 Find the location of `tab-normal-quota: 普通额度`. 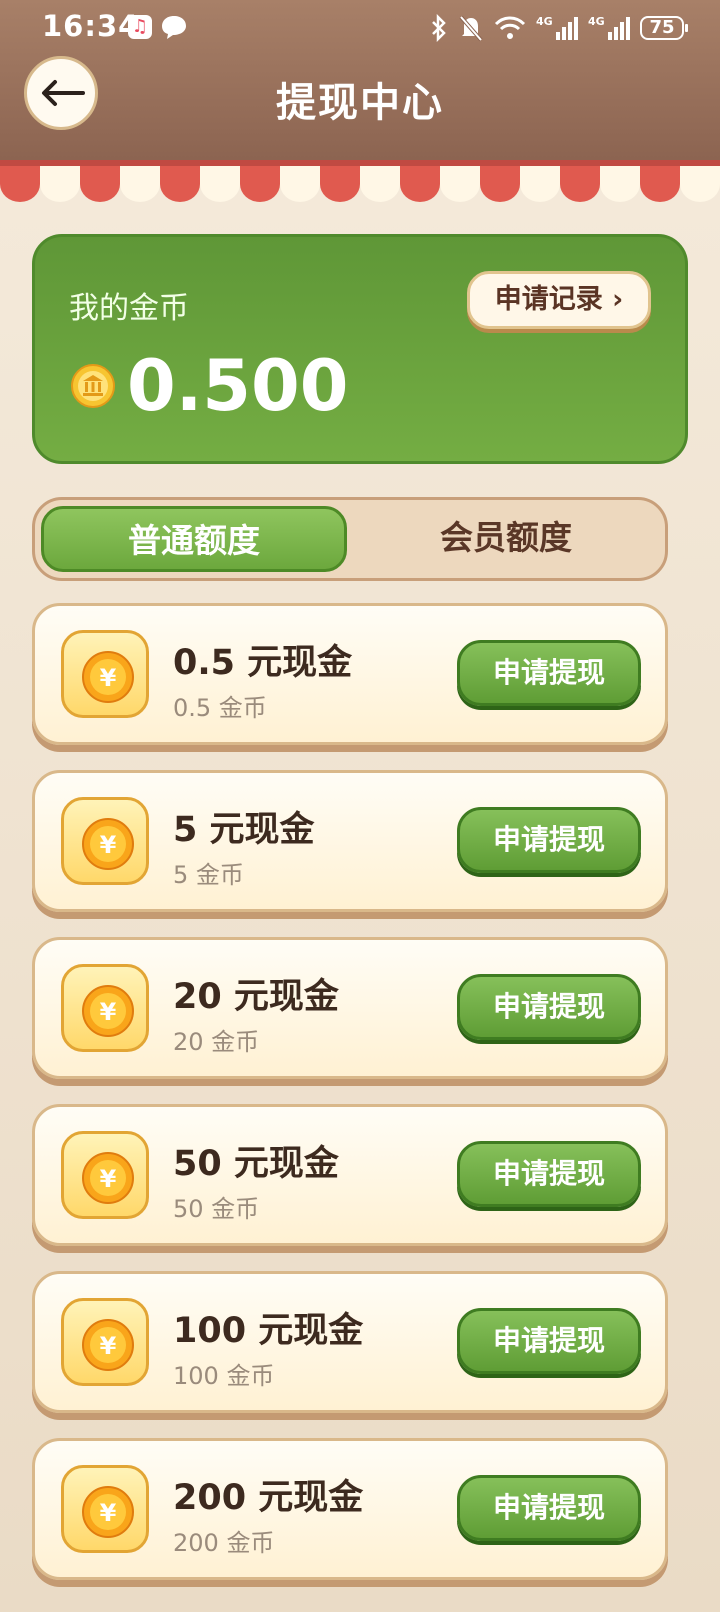

tab-normal-quota: 普通额度 is located at coordinates (194, 539).